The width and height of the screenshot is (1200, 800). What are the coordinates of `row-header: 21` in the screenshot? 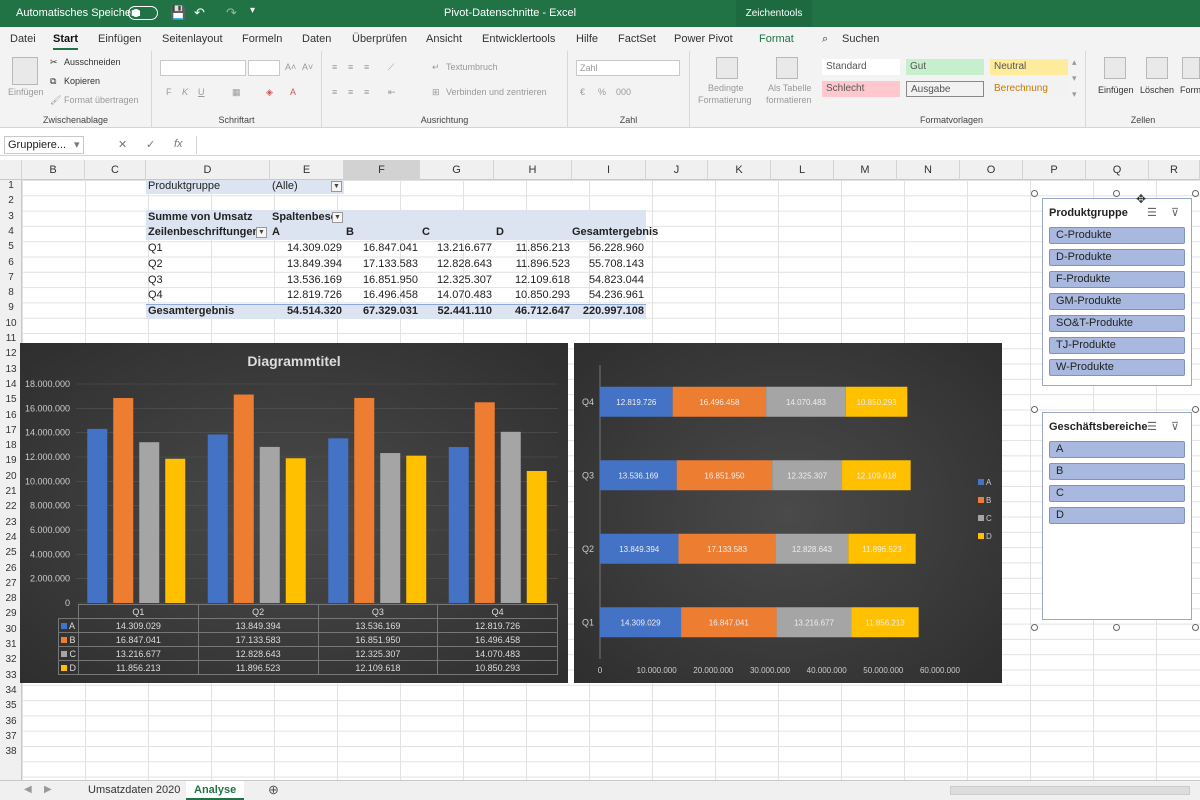 It's located at (11, 493).